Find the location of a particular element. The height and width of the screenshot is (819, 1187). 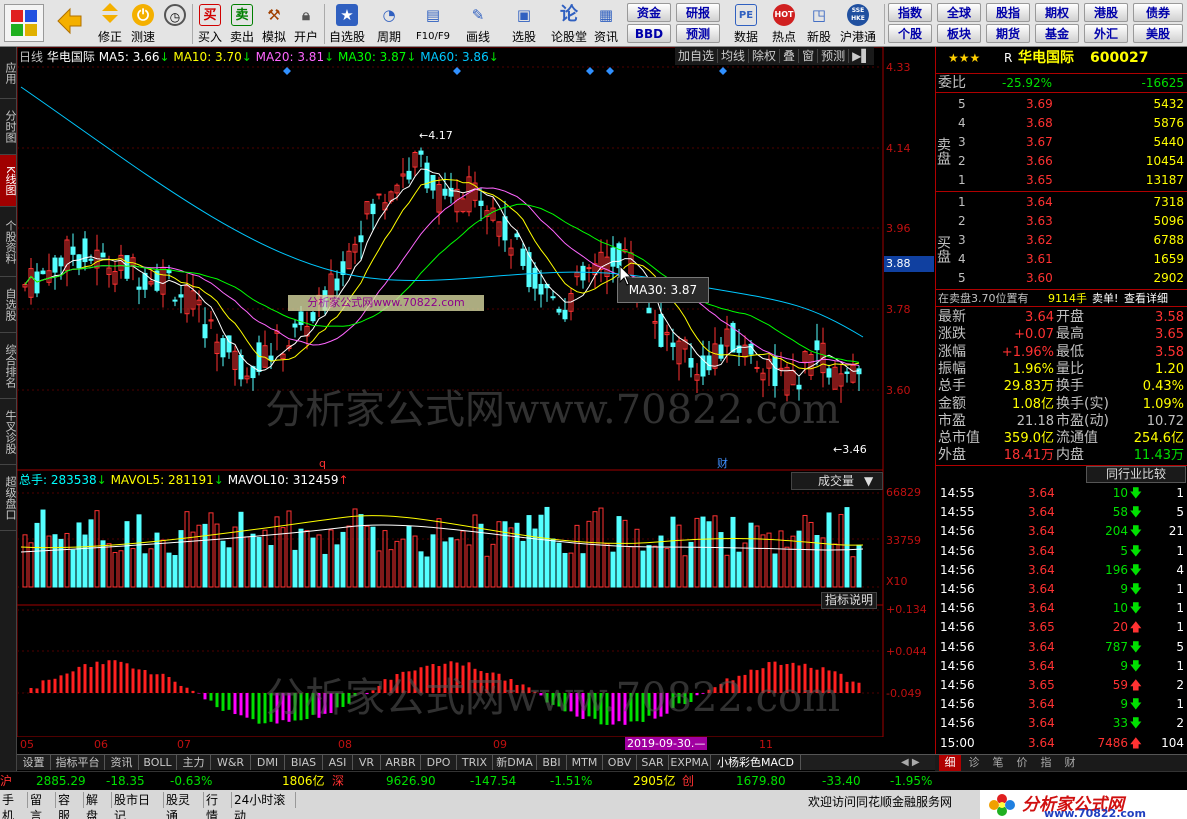

quote-tab: 诊 is located at coordinates (974, 763).